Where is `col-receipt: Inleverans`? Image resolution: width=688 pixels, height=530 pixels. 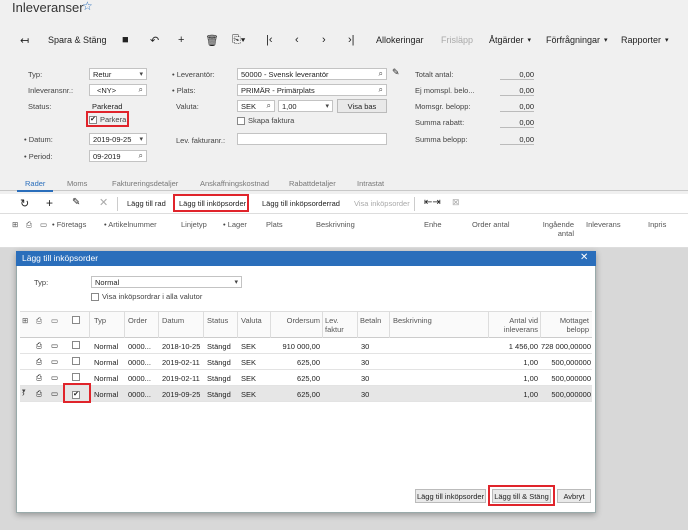 col-receipt: Inleverans is located at coordinates (603, 224).